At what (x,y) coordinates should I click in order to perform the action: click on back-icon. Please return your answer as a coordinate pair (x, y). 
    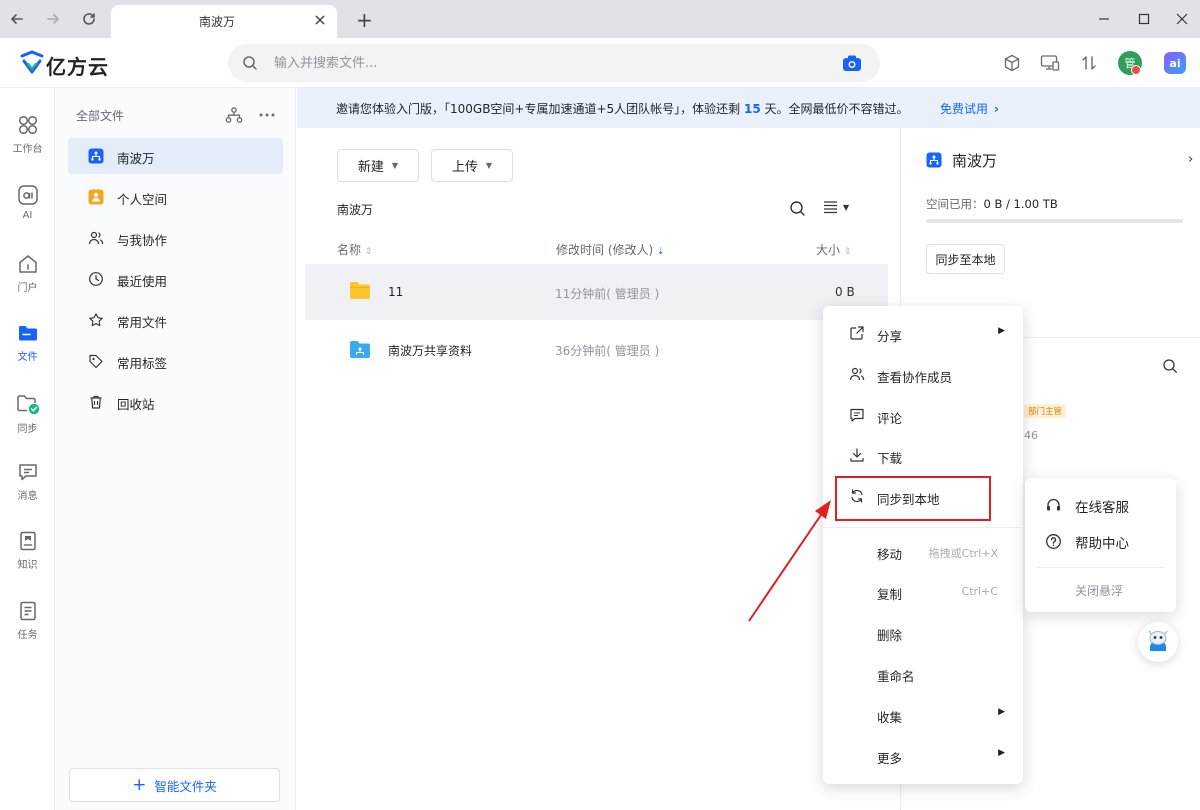
    Looking at the image, I should click on (17, 19).